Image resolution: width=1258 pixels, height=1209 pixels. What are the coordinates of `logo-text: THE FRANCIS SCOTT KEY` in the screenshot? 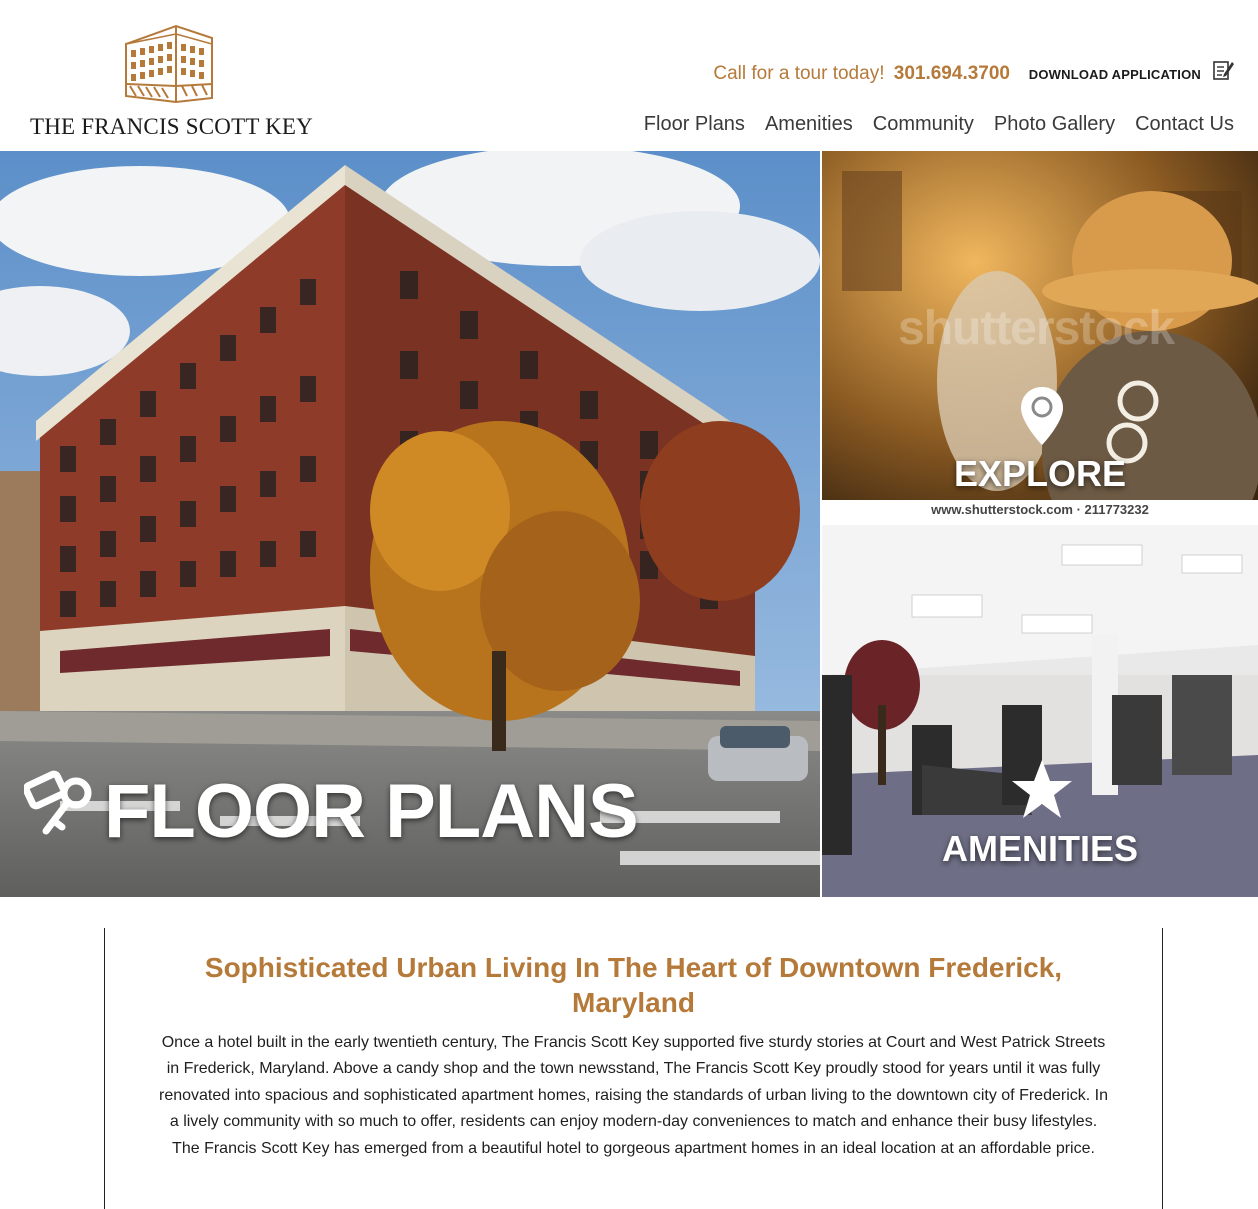 It's located at (171, 126).